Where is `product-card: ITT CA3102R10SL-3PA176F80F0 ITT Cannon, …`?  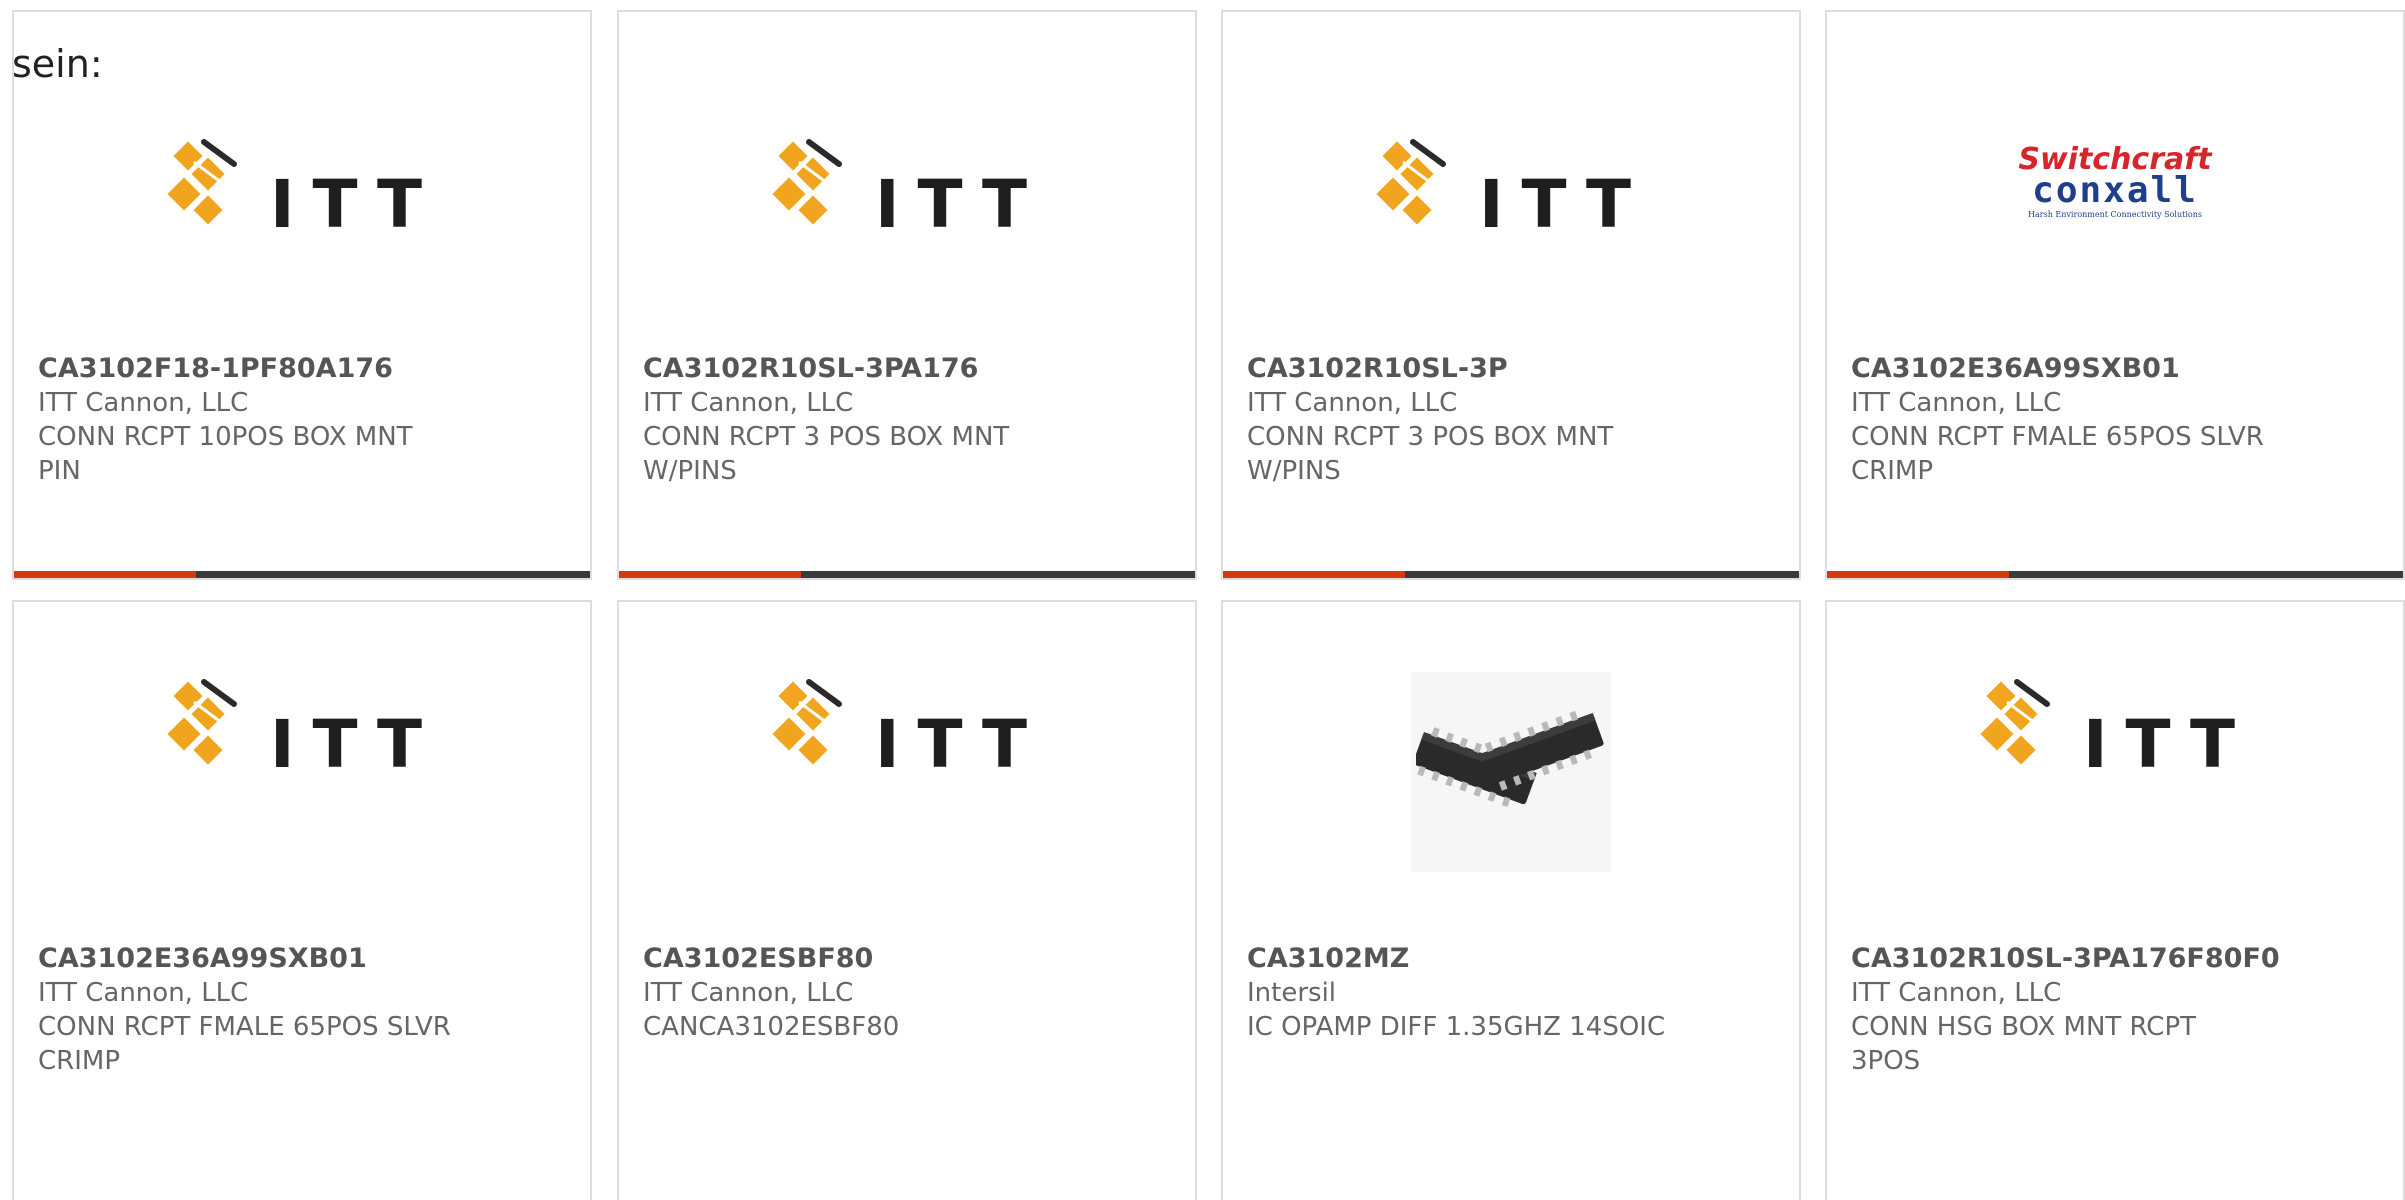 product-card: ITT CA3102R10SL-3PA176F80F0 ITT Cannon, … is located at coordinates (2115, 900).